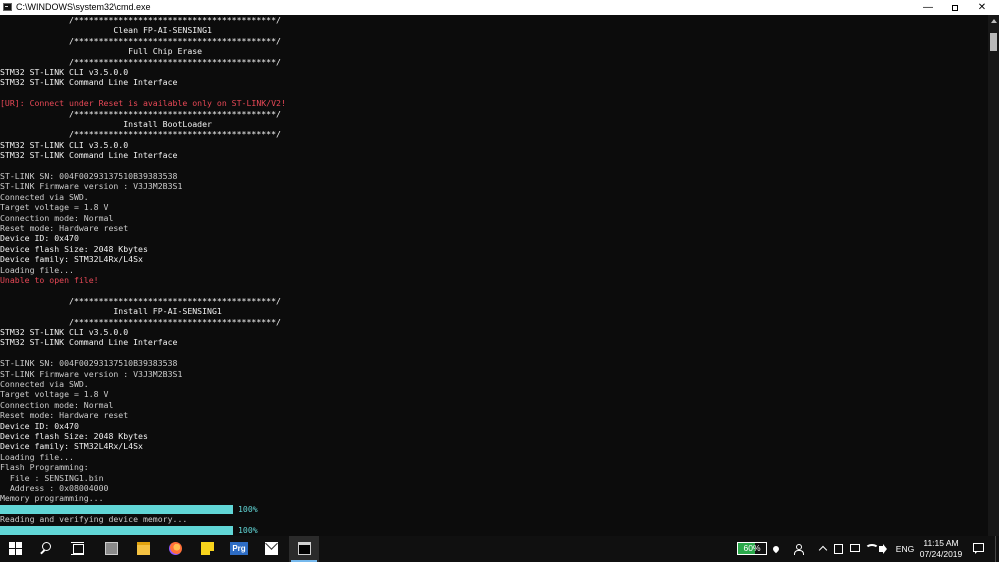 This screenshot has width=999, height=562. I want to click on task-view-button, so click(77, 549).